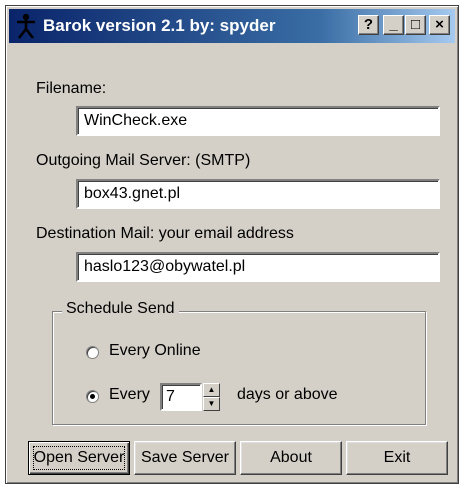 Image resolution: width=466 pixels, height=491 pixels. Describe the element at coordinates (71, 88) in the screenshot. I see `filename-label: Filename:` at that location.